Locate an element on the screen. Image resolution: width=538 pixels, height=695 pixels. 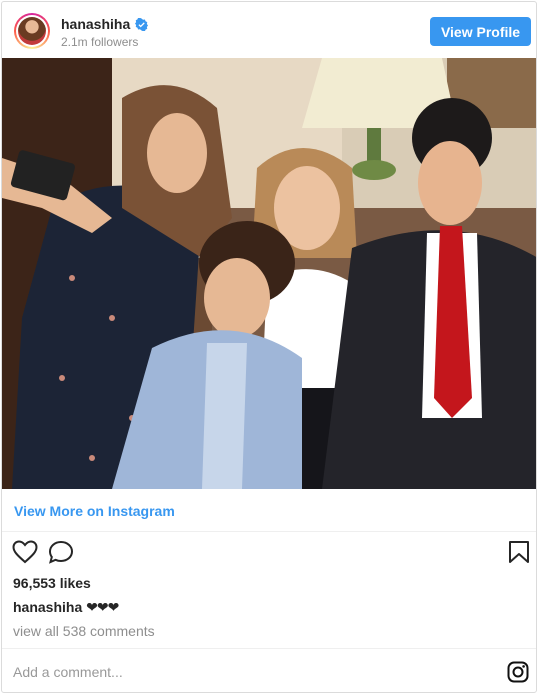
view-more-link: View More on Instagram is located at coordinates (94, 511).